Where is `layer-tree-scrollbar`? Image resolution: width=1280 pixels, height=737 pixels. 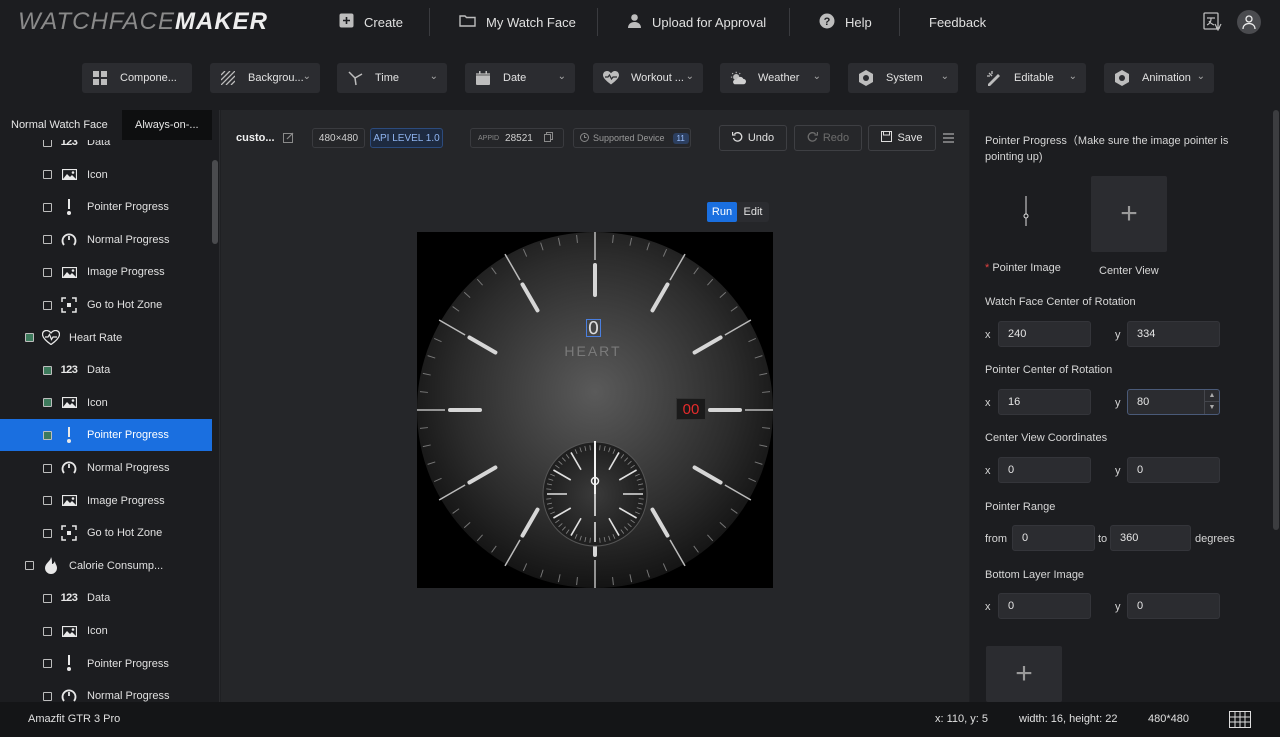 layer-tree-scrollbar is located at coordinates (215, 202).